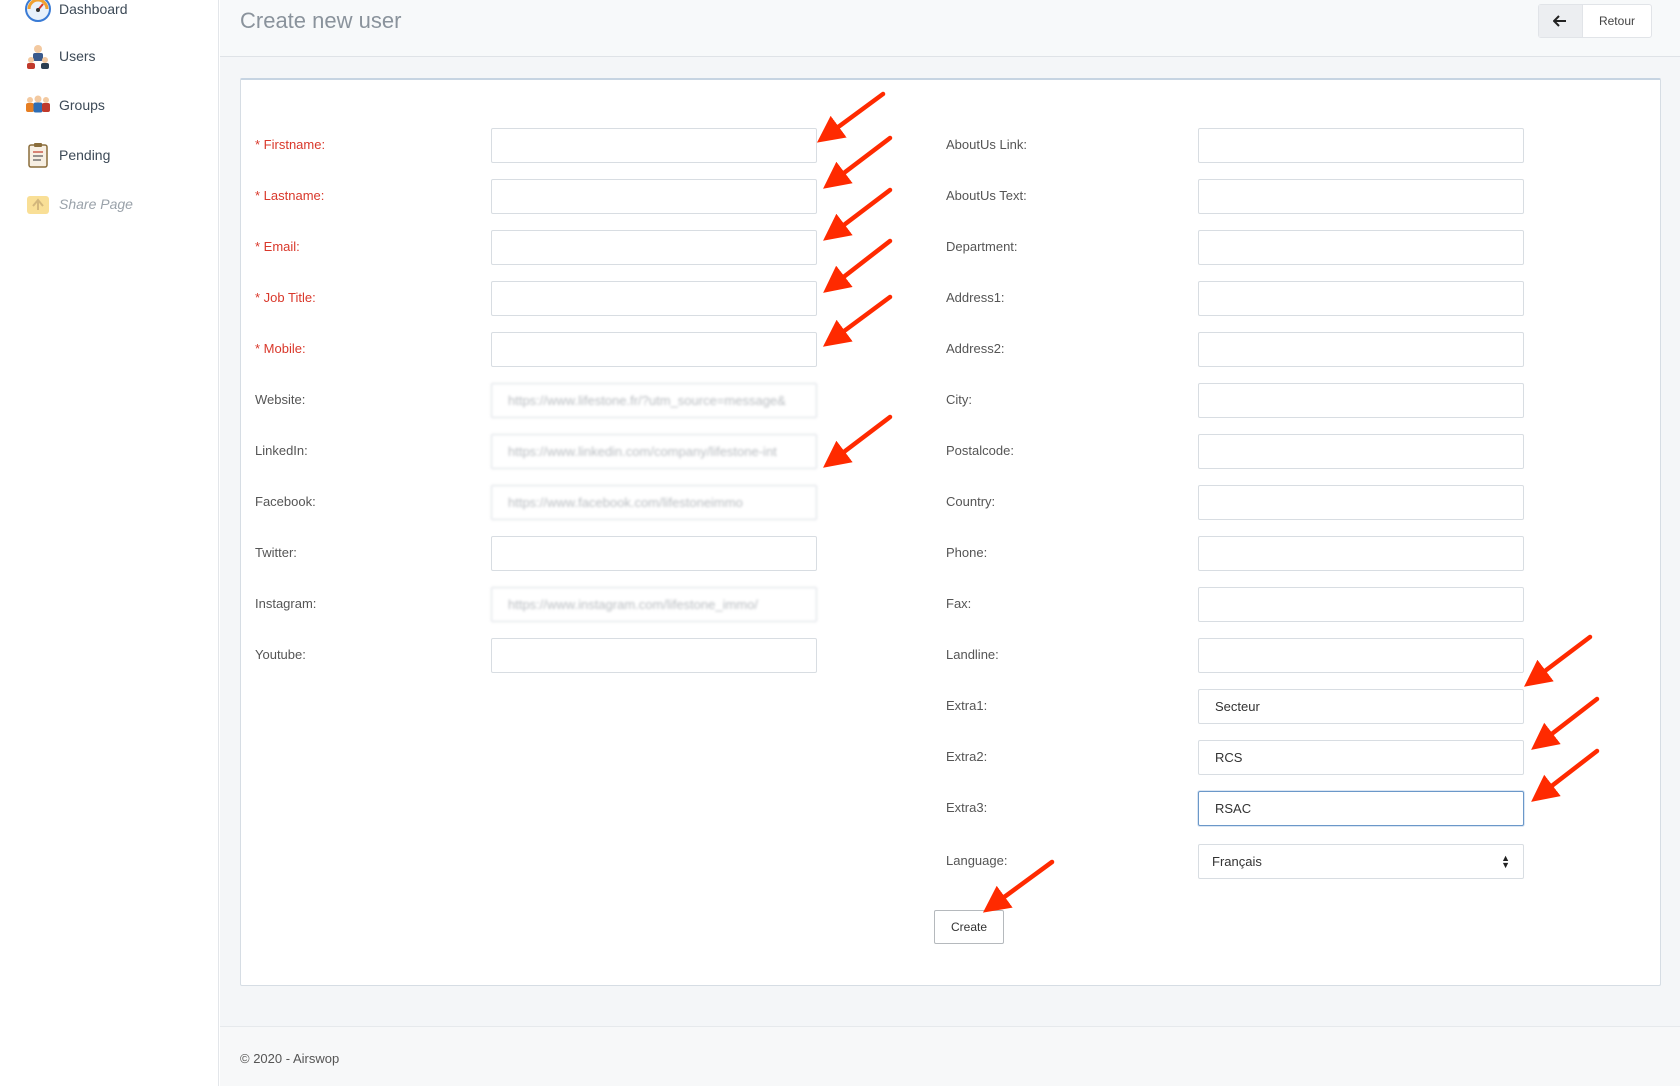  What do you see at coordinates (959, 399) in the screenshot?
I see `city-label: City:` at bounding box center [959, 399].